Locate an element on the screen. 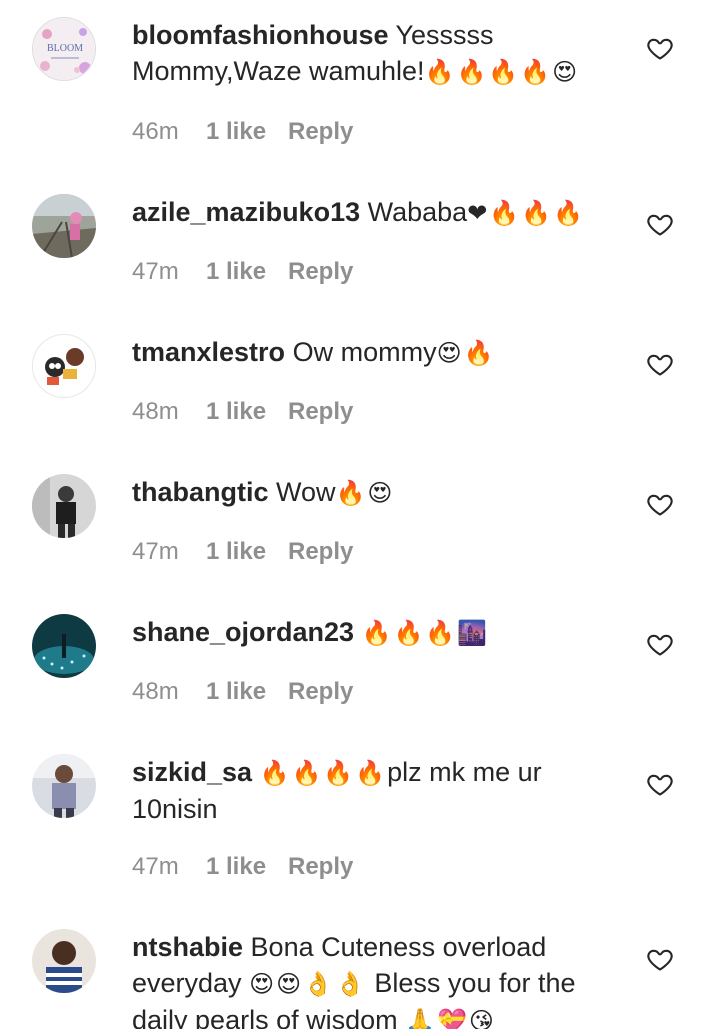 The width and height of the screenshot is (720, 1029). comment-body: thabangtic Wow🔥😍 47m 1 like Reply is located at coordinates (382, 519).